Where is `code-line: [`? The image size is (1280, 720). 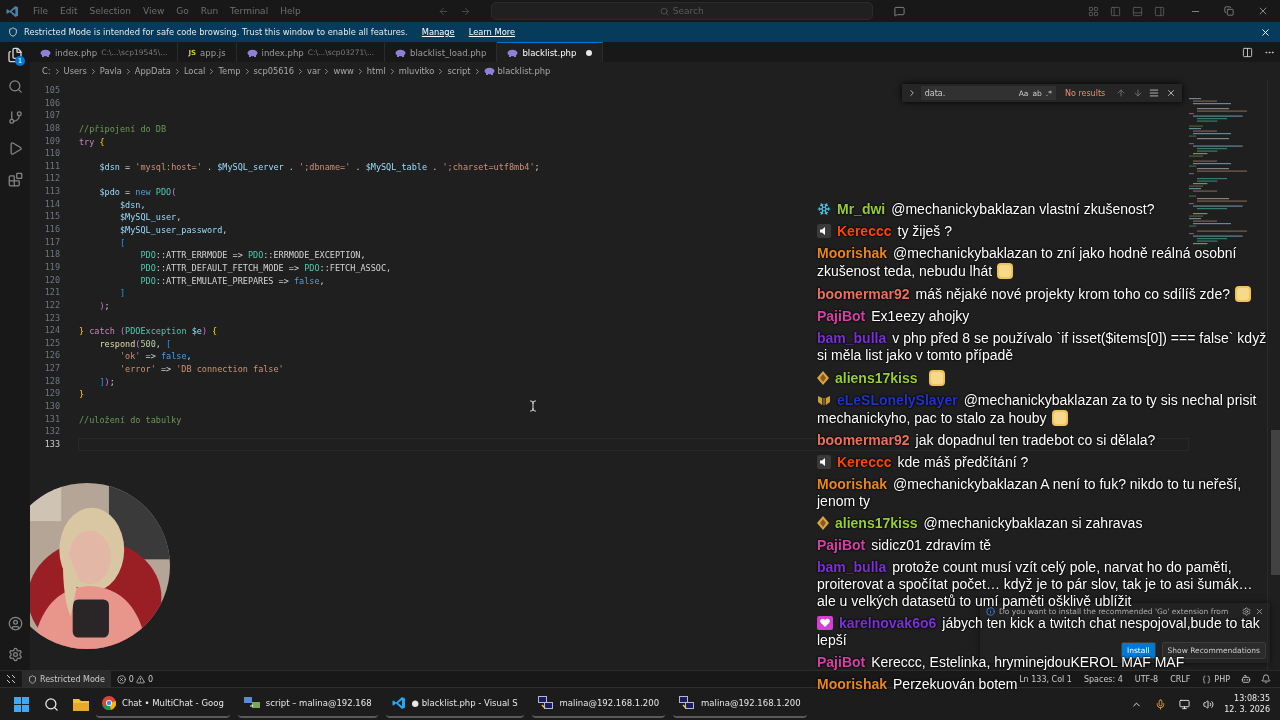
code-line: [ is located at coordinates (122, 242).